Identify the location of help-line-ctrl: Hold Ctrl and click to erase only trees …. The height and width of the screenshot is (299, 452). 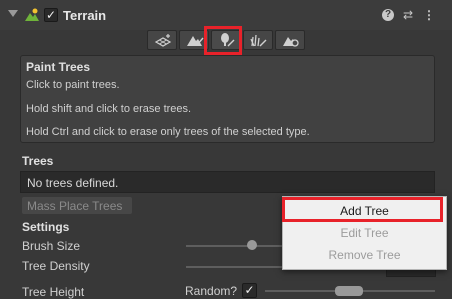
(168, 132).